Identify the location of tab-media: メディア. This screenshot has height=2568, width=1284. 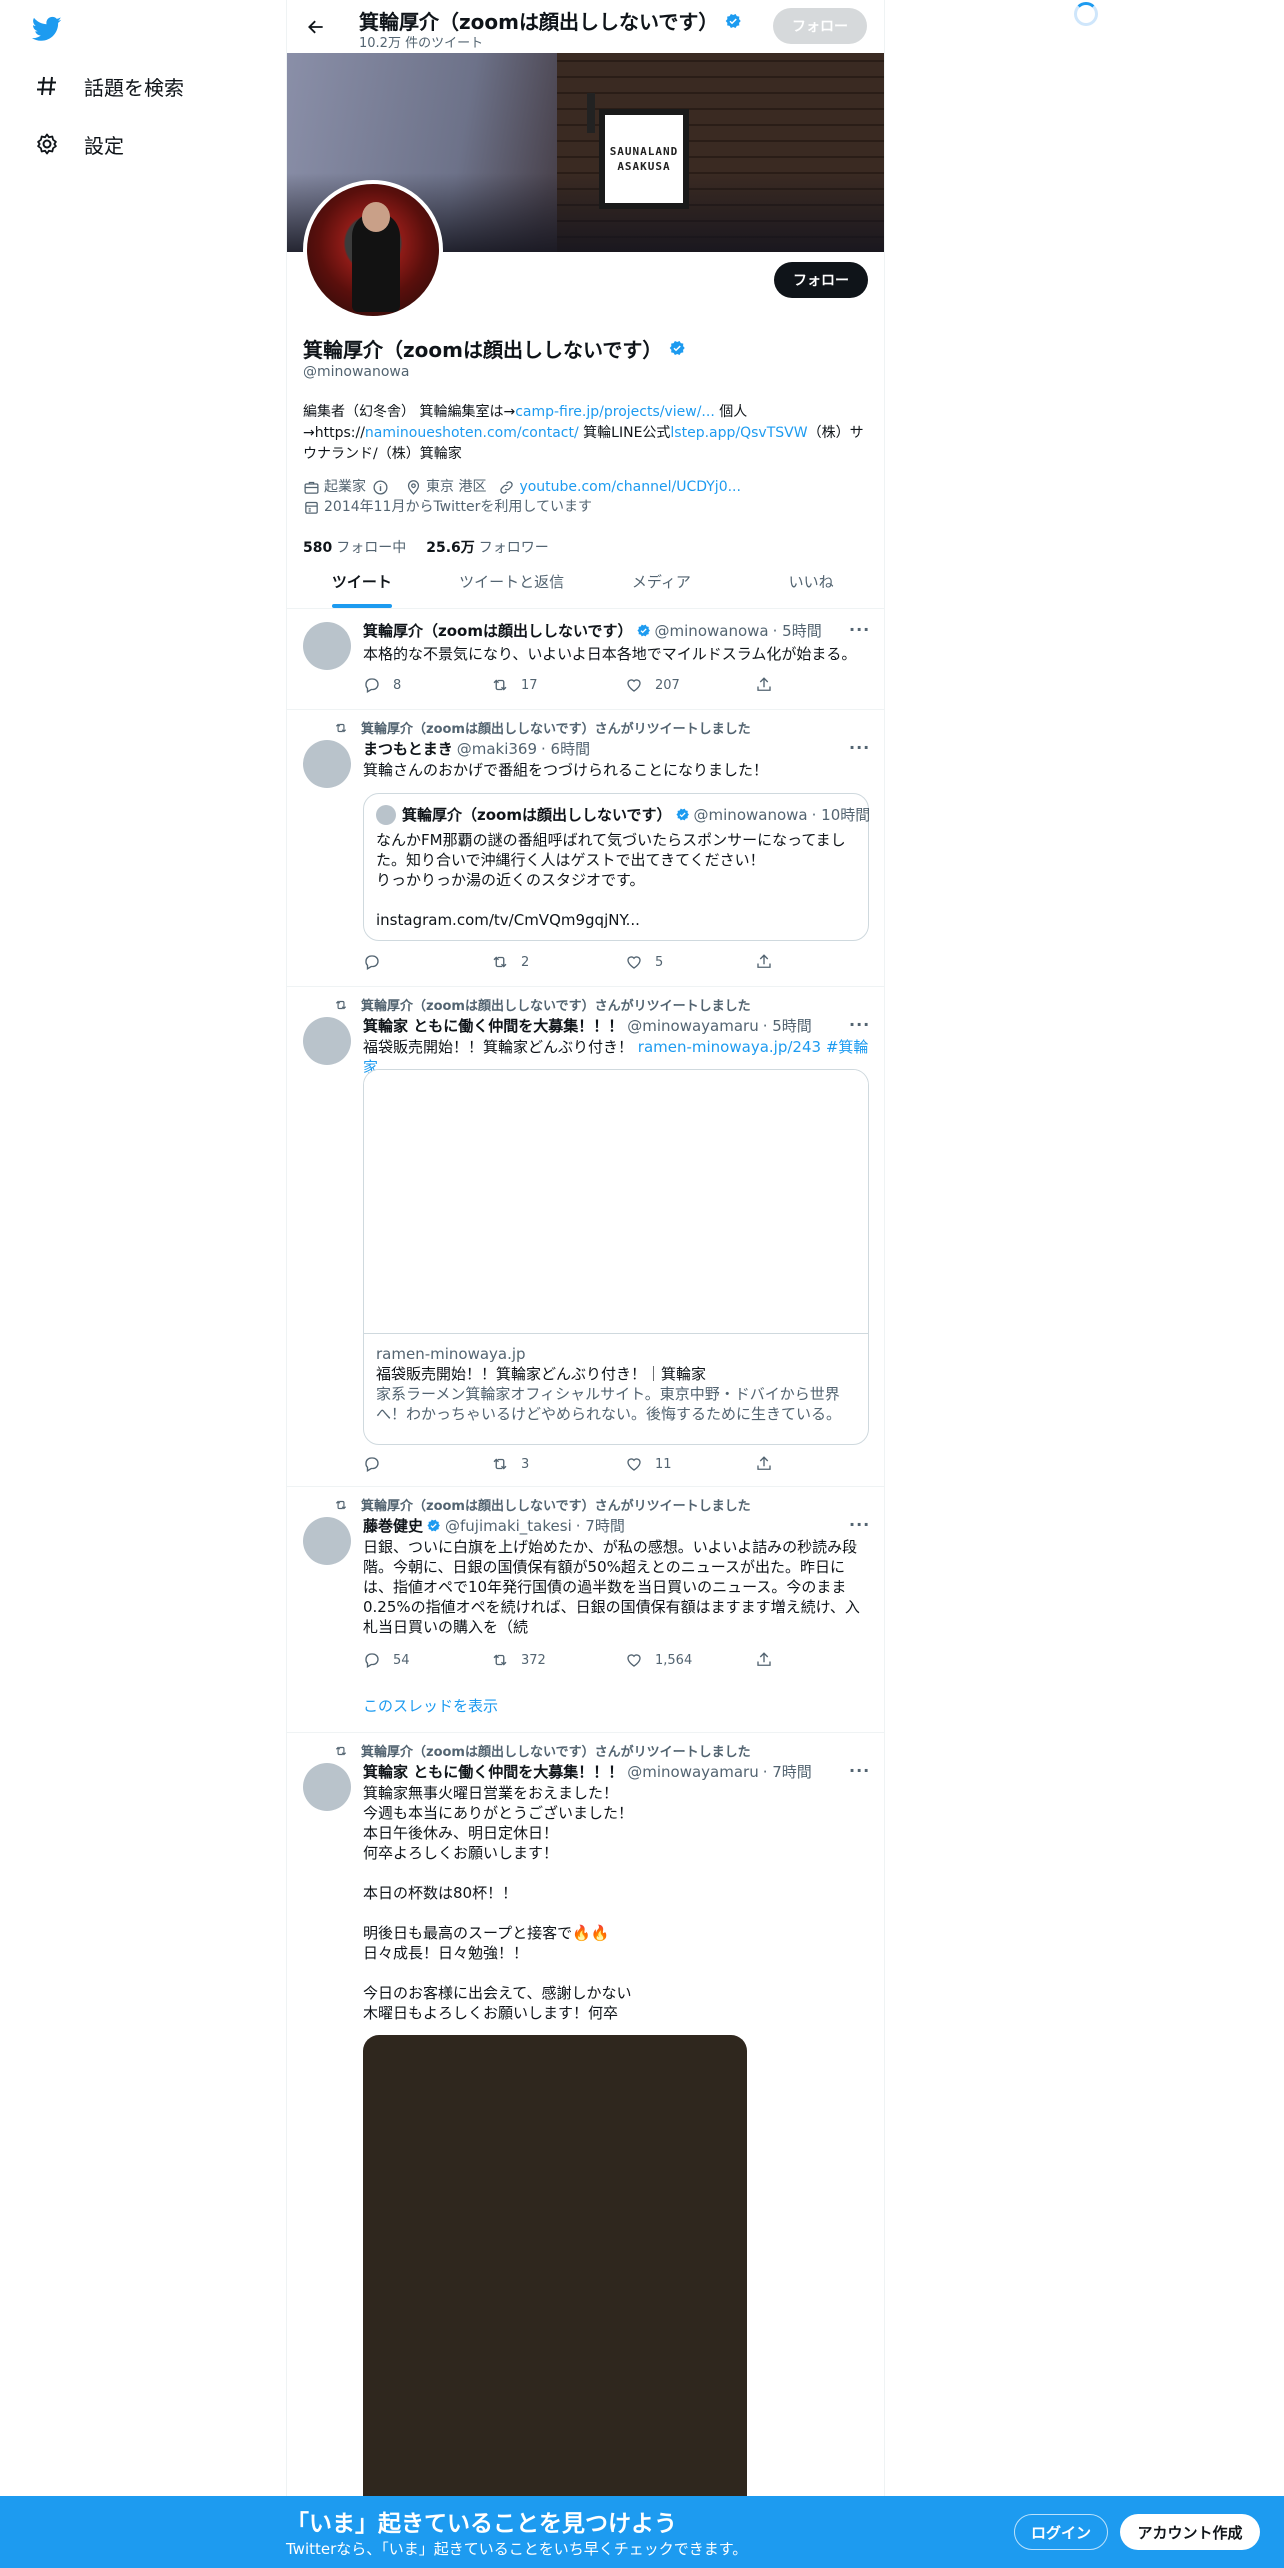
(662, 581).